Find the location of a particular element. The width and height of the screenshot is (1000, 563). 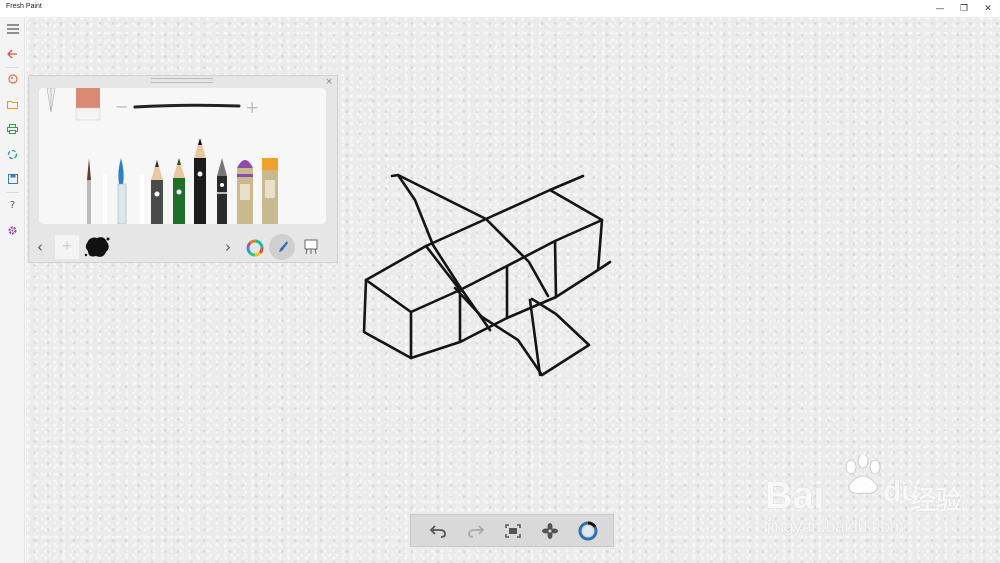

black-pencil-tool is located at coordinates (200, 181).